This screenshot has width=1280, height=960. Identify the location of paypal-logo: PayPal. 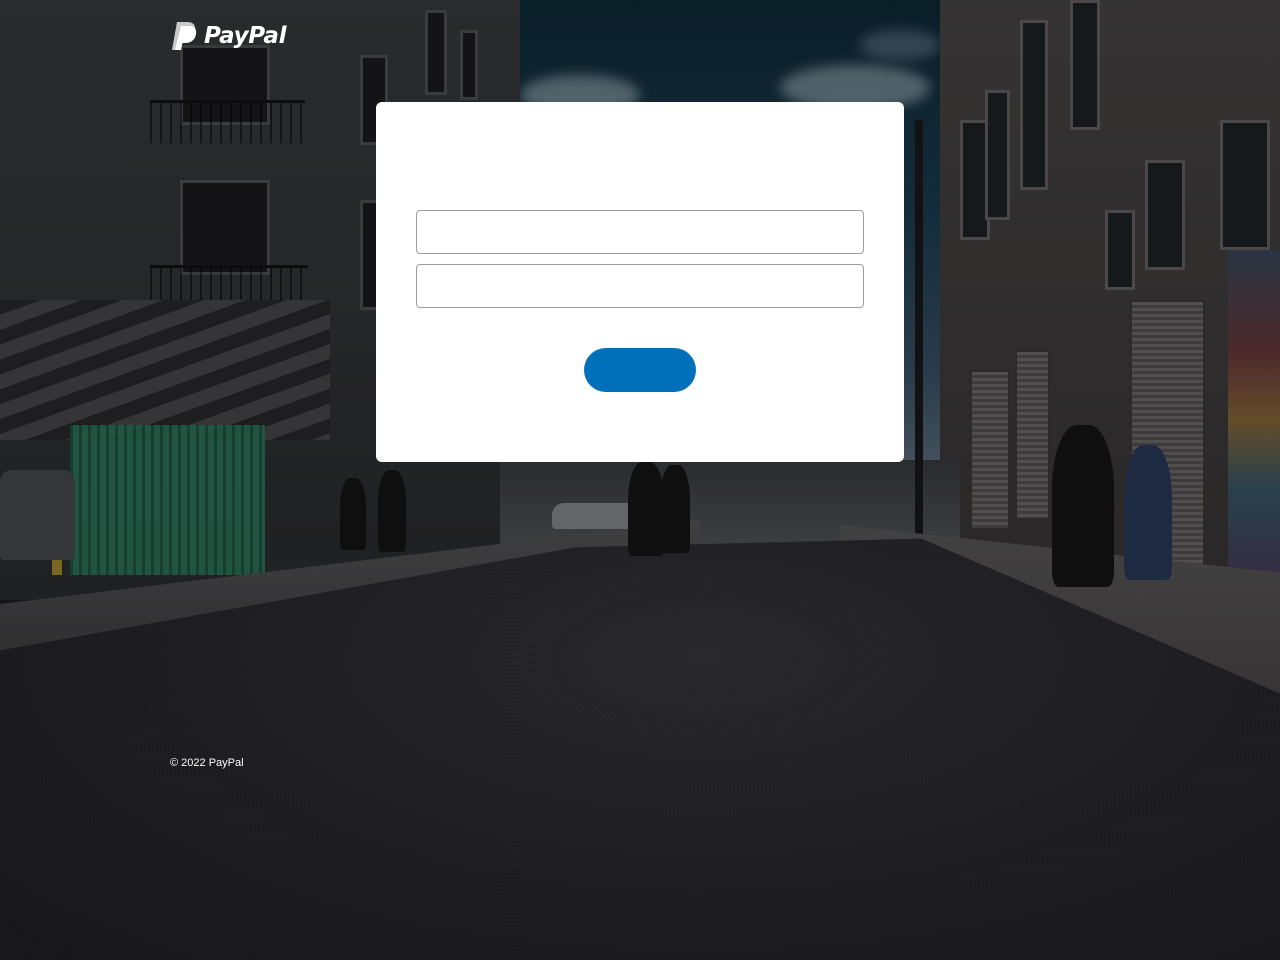
(228, 36).